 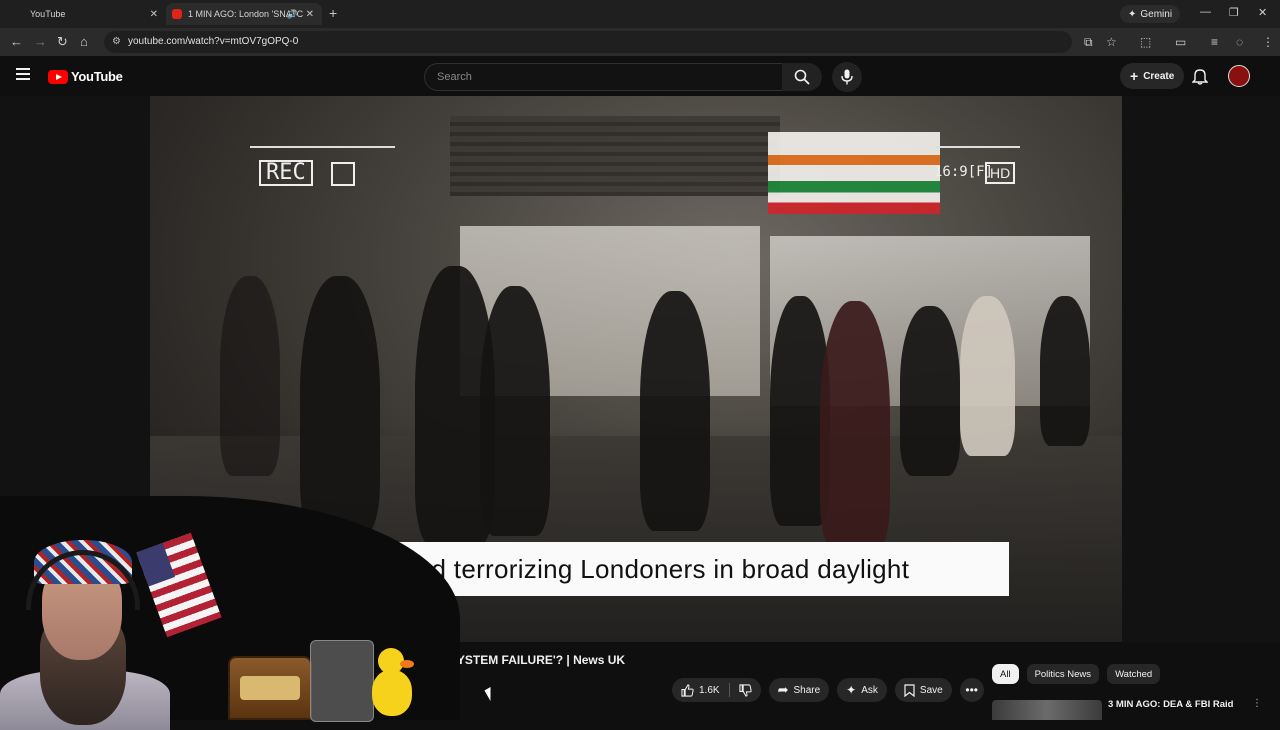 I want to click on gemini-button: ✦ Gemini, so click(x=1150, y=14).